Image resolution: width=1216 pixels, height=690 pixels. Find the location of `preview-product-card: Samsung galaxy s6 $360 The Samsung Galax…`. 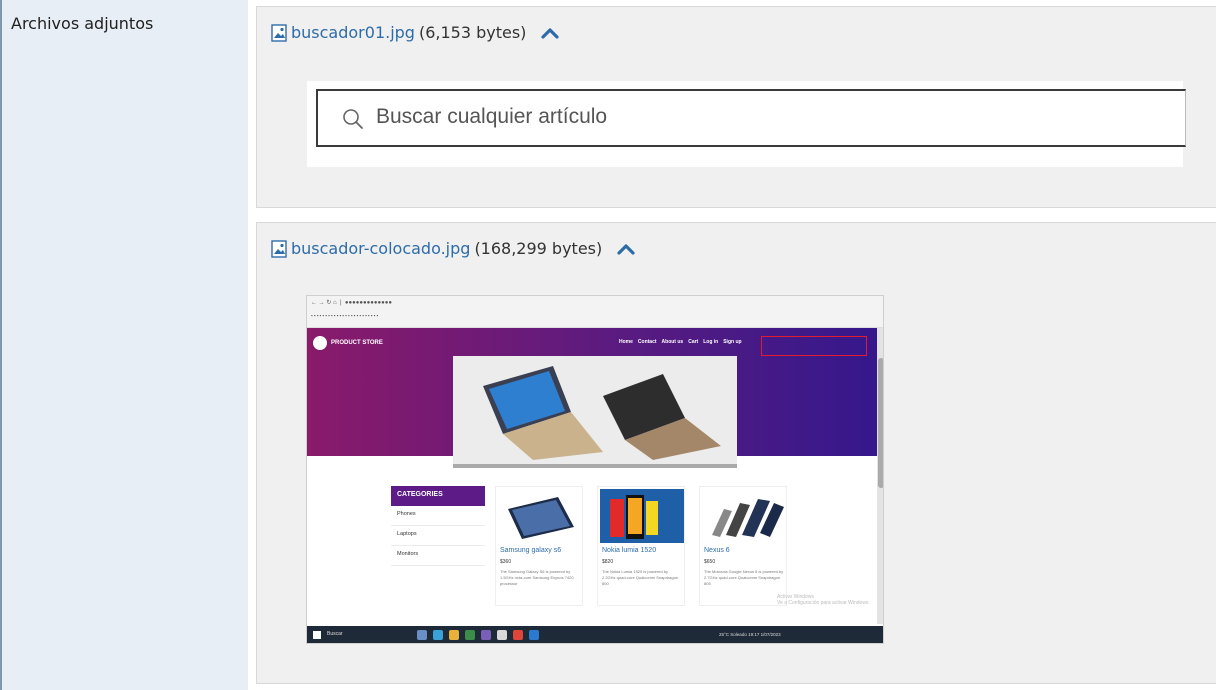

preview-product-card: Samsung galaxy s6 $360 The Samsung Galax… is located at coordinates (539, 546).